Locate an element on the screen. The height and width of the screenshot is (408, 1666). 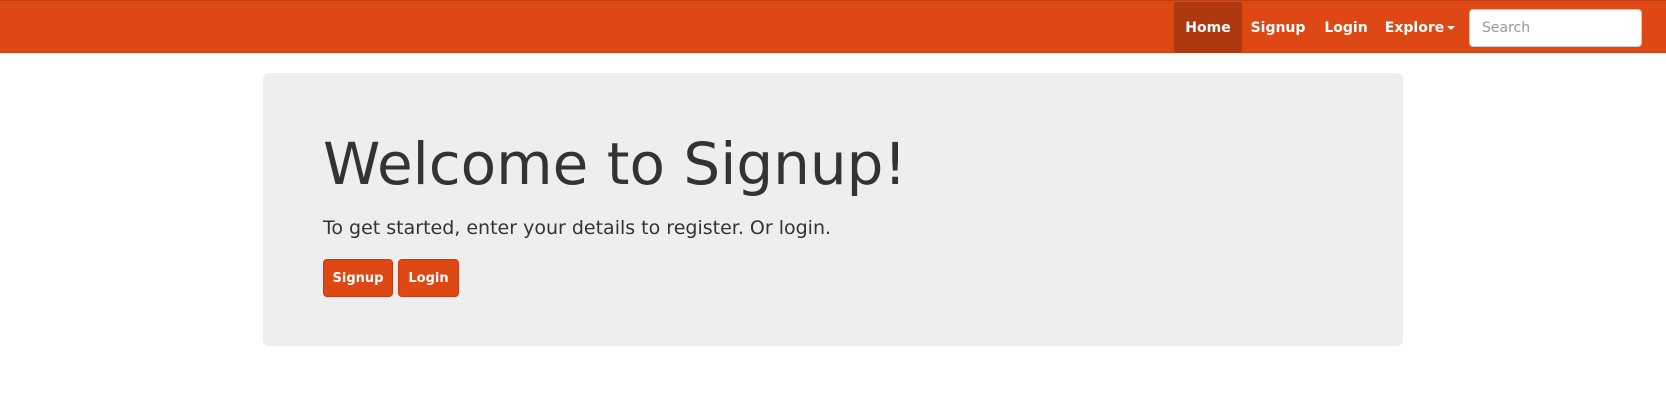
login-button: Login is located at coordinates (428, 278).